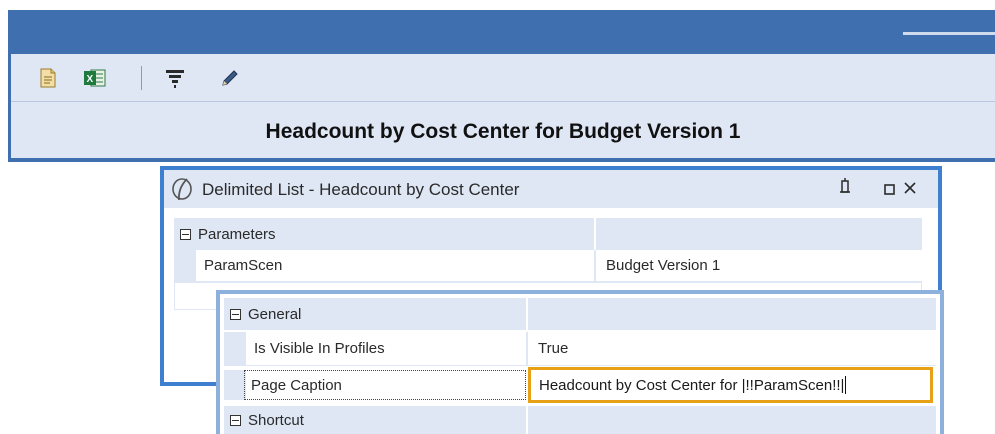 The width and height of the screenshot is (995, 434). Describe the element at coordinates (889, 191) in the screenshot. I see `maximize-icon` at that location.